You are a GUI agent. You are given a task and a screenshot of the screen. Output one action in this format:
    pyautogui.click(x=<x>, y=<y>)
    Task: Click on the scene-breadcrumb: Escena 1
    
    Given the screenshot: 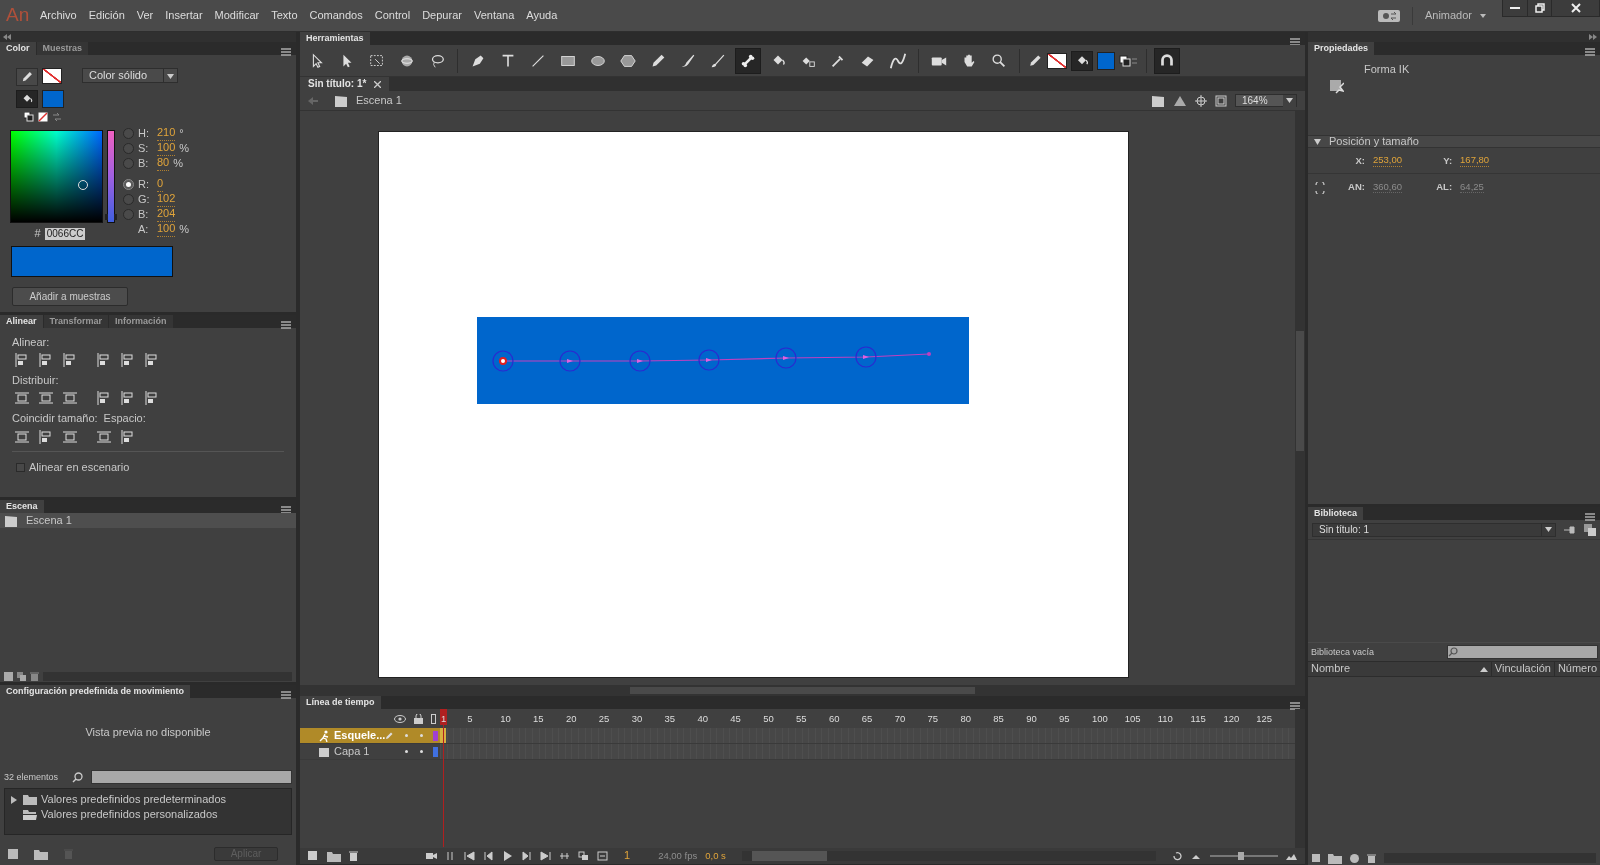 What is the action you would take?
    pyautogui.click(x=379, y=100)
    